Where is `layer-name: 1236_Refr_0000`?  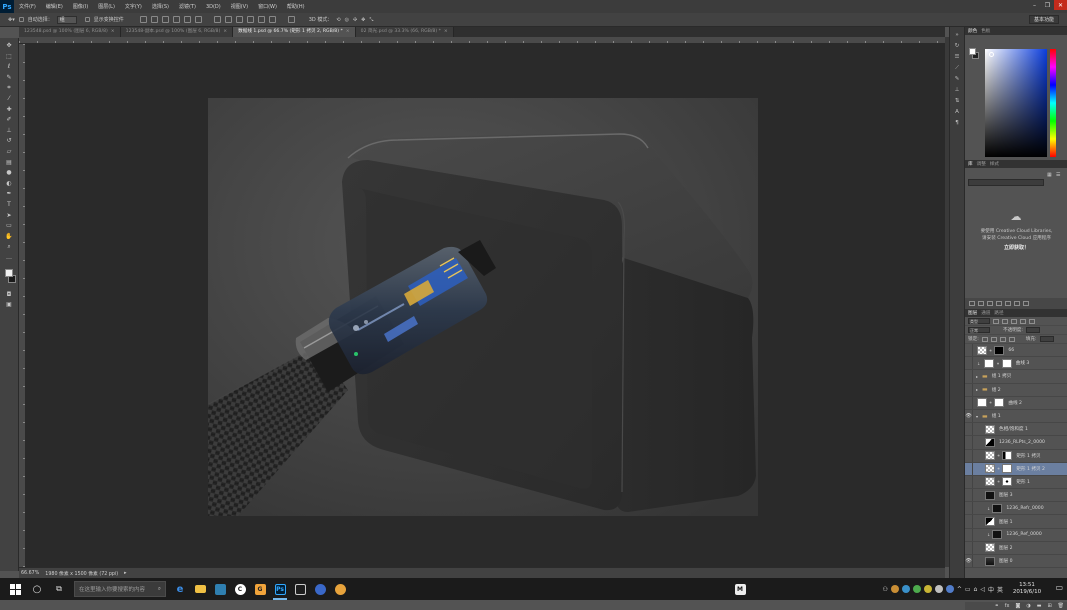
layer-name: 1236_Refr_0000 is located at coordinates (1024, 508).